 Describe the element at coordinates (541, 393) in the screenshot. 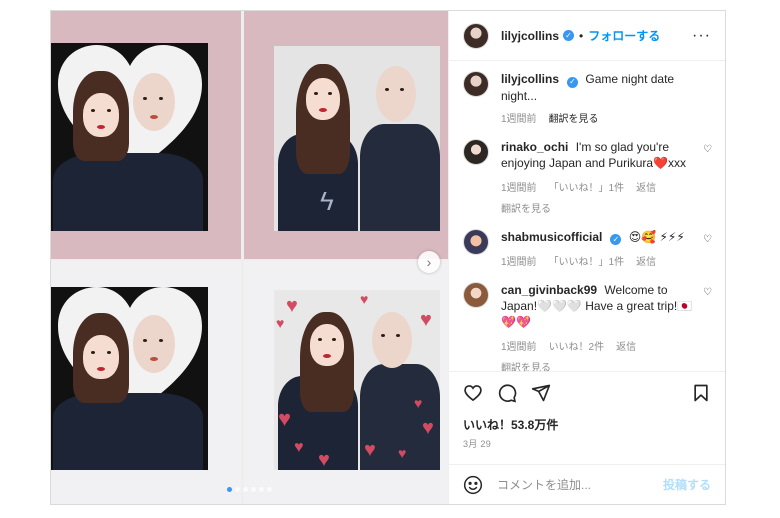

I see `share-plane-icon` at that location.